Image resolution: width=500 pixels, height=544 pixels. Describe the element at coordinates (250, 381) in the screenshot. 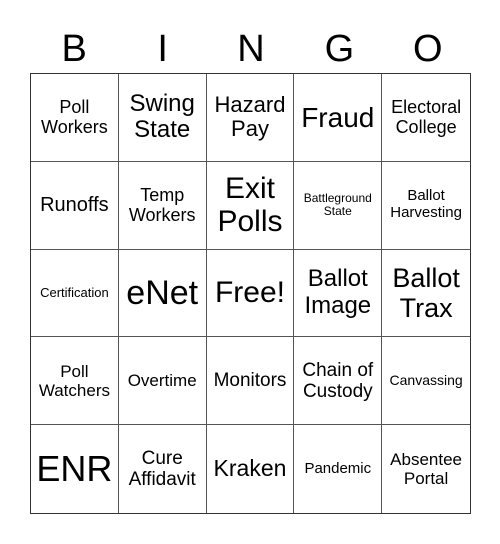

I see `bingo-cell: Monitors` at that location.